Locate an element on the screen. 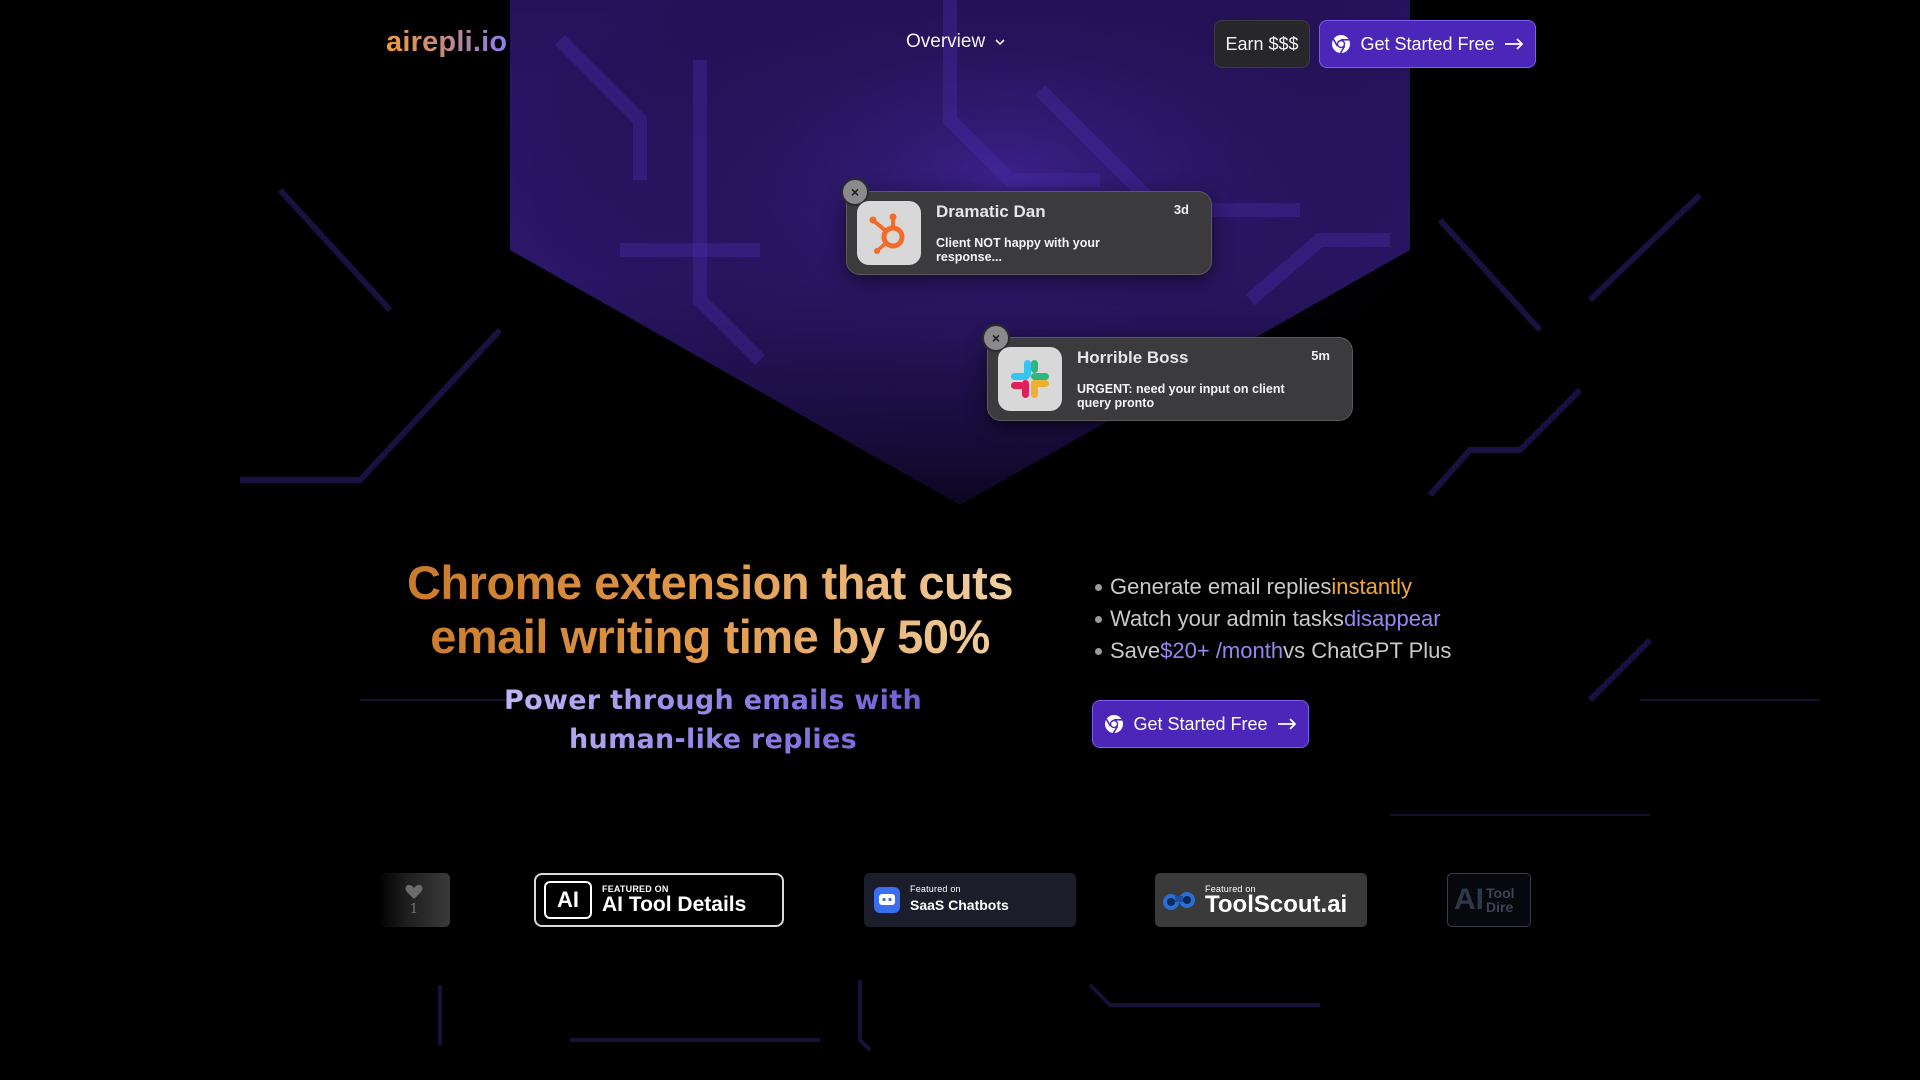  earn-button: Earn $$$ is located at coordinates (1262, 44).